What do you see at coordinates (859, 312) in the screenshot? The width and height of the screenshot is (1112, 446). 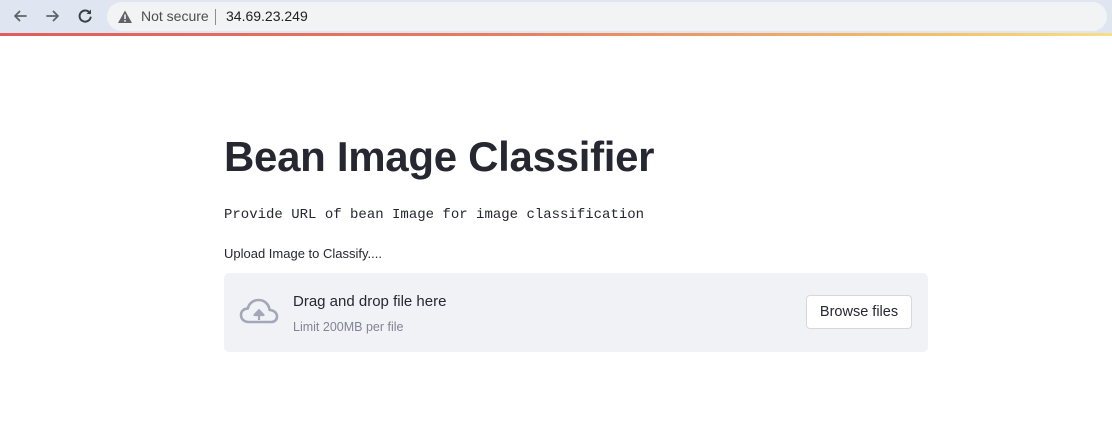 I see `browse-files-button: Browse files` at bounding box center [859, 312].